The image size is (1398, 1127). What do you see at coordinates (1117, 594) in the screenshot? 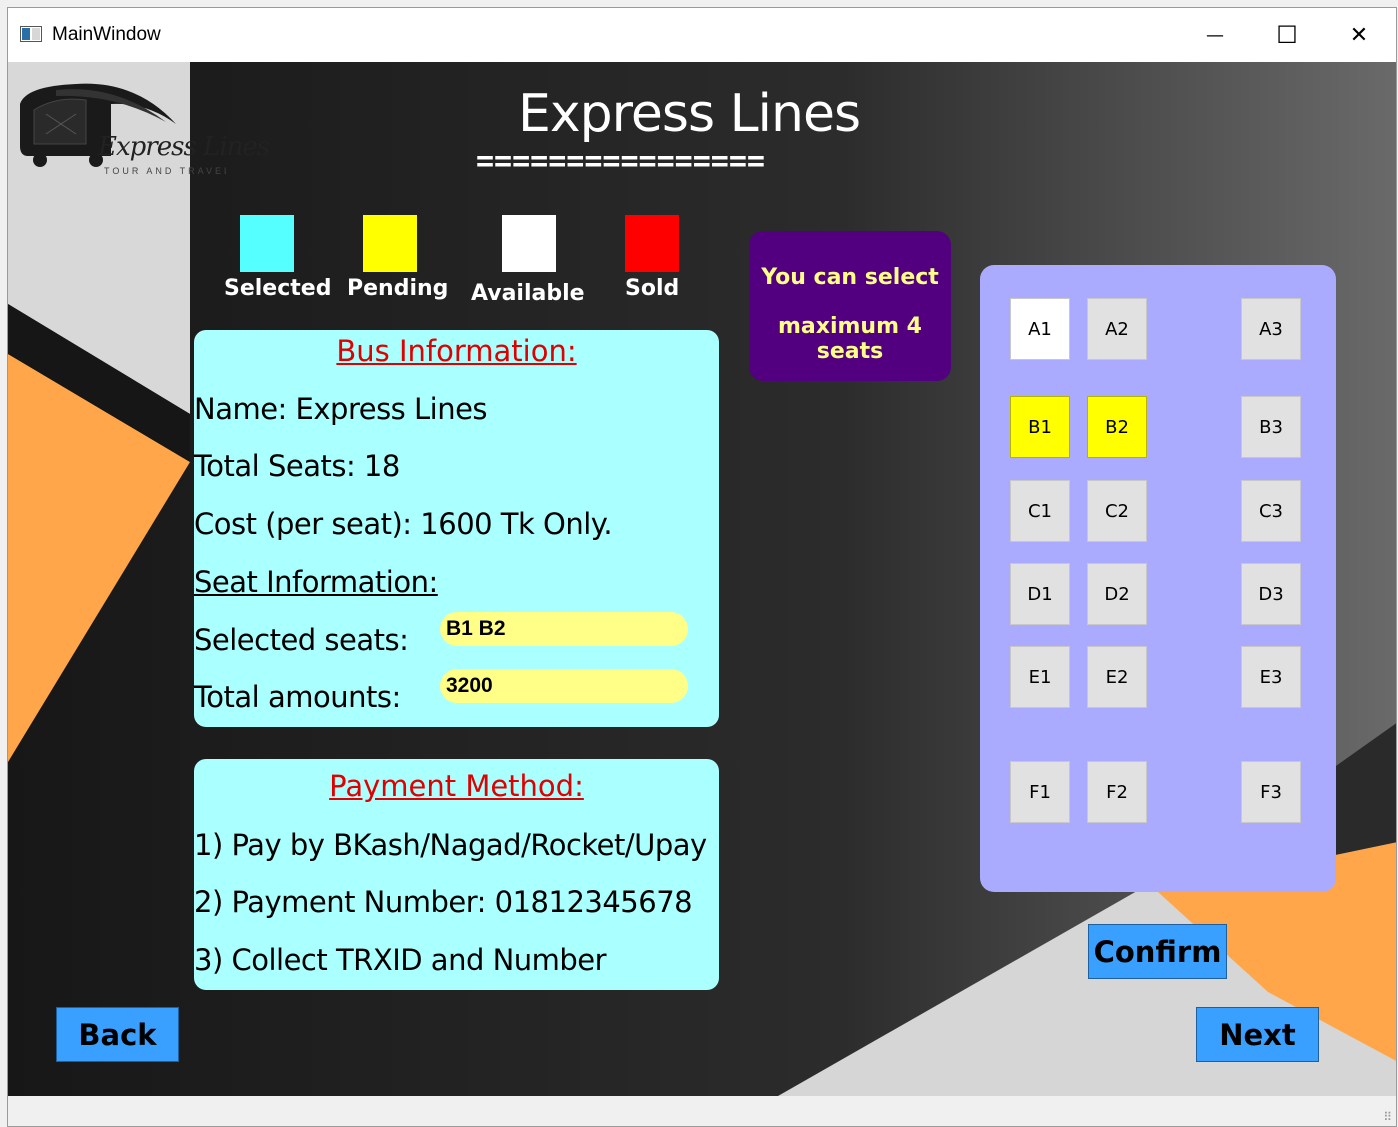
I see `seat-d2-button: D2` at bounding box center [1117, 594].